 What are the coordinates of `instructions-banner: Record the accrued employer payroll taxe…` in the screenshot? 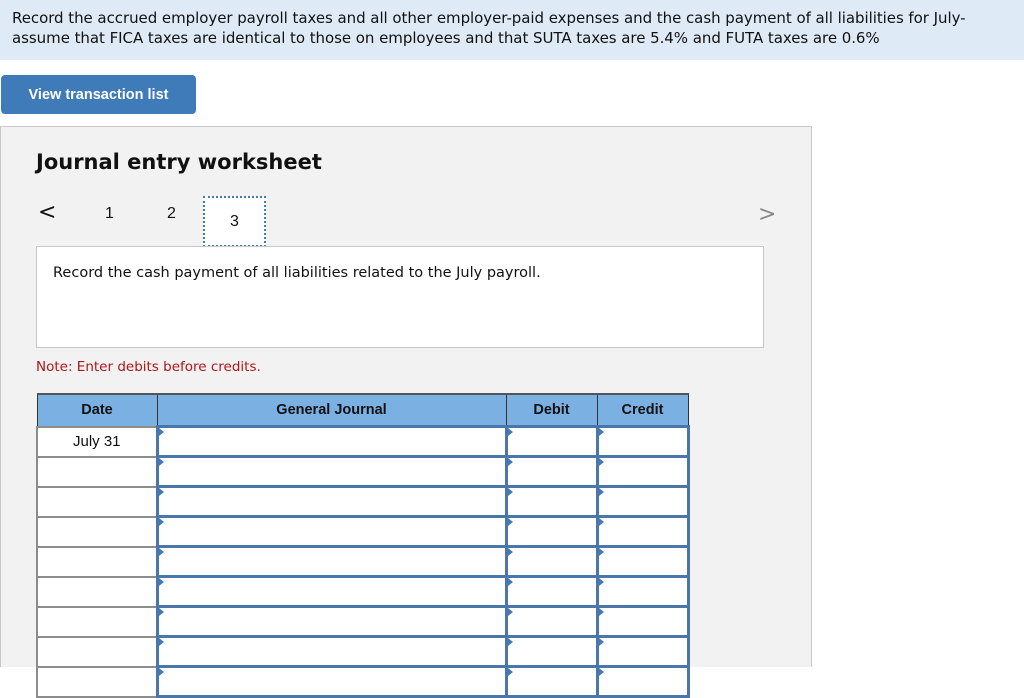 It's located at (512, 30).